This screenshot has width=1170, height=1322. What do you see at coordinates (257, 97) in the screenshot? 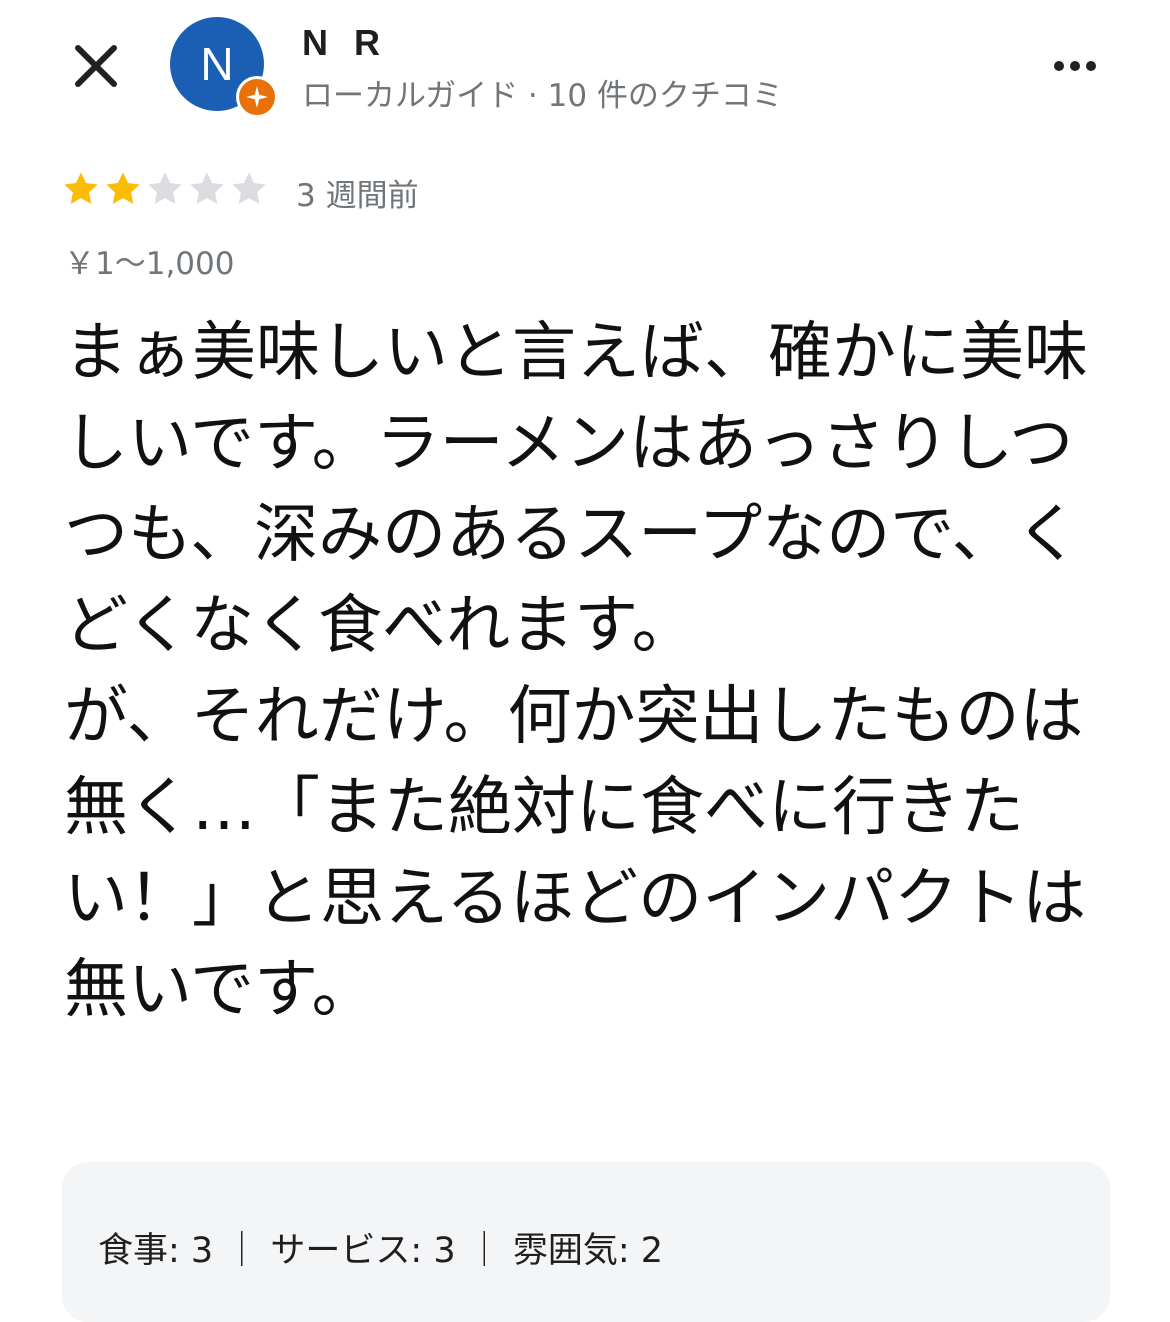
I see `local-guide-badge-icon` at bounding box center [257, 97].